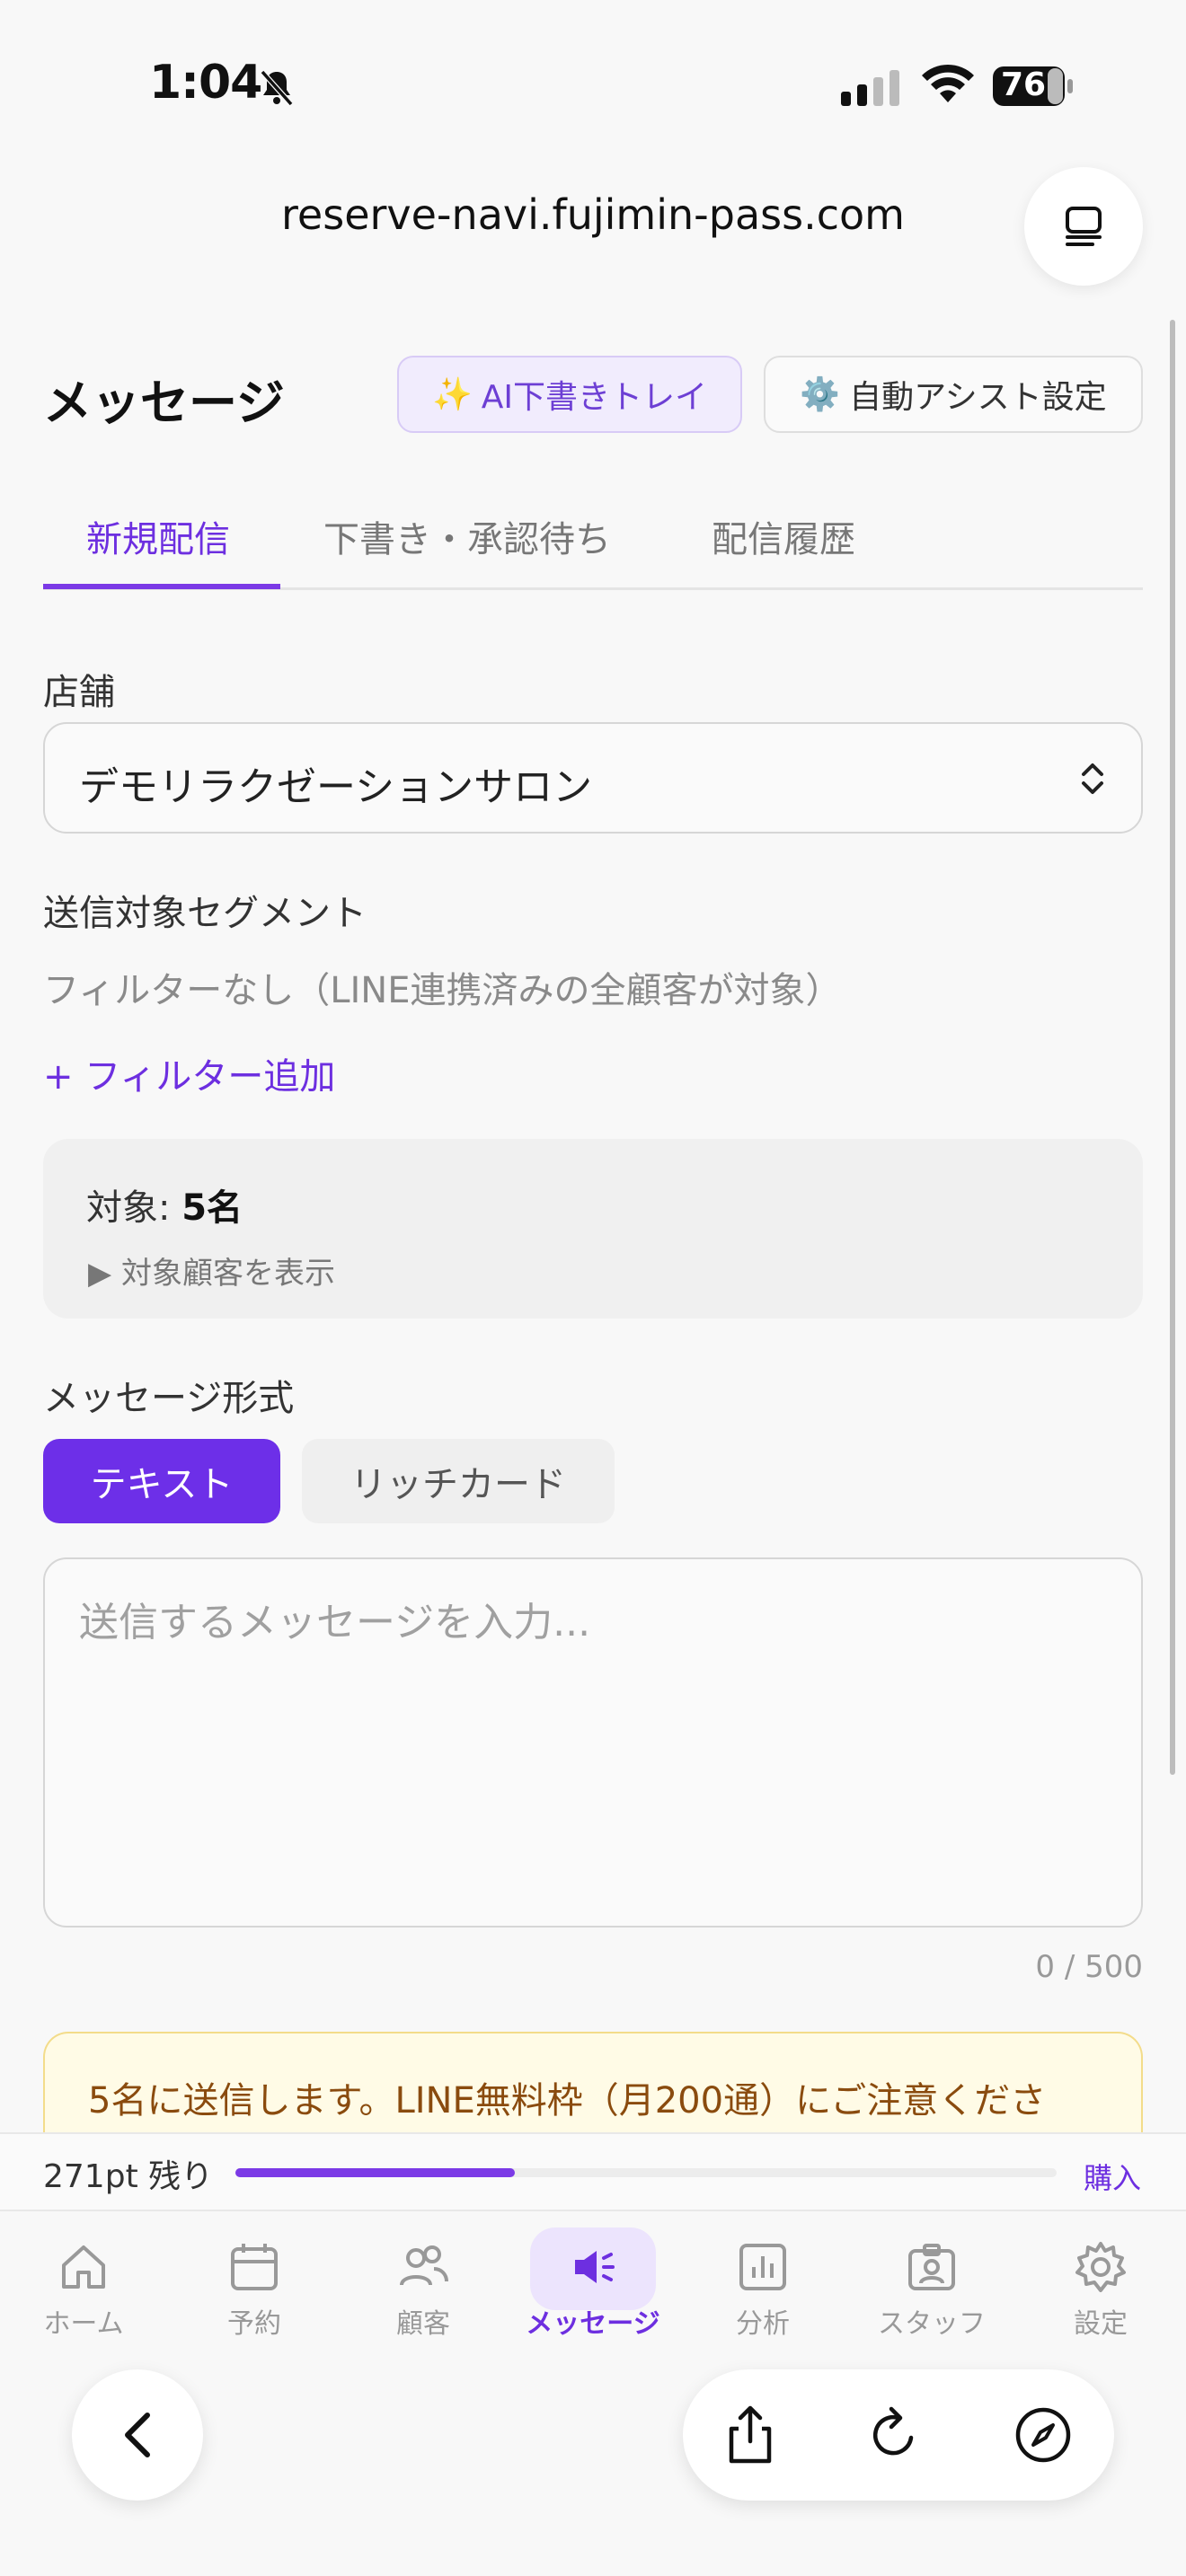 This screenshot has height=2576, width=1186. I want to click on points-remaining: 271pt 残り, so click(128, 2176).